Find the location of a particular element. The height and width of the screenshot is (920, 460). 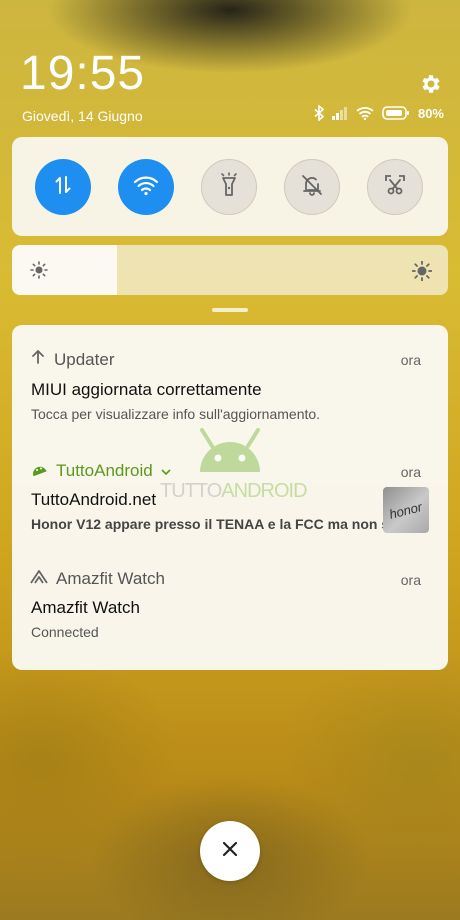

mobile-data-toggle is located at coordinates (63, 187).